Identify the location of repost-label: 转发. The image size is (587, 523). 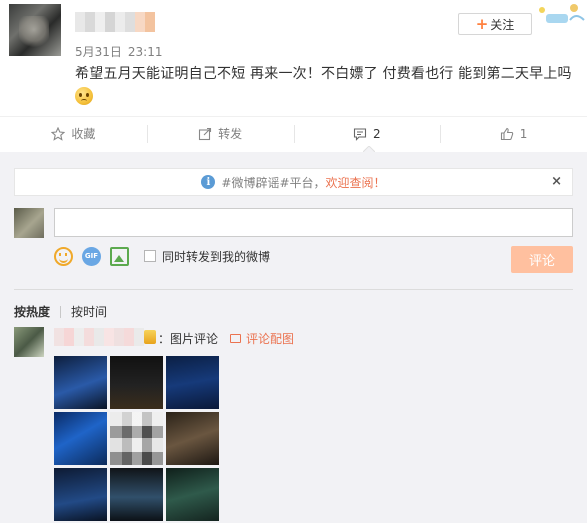
(230, 134).